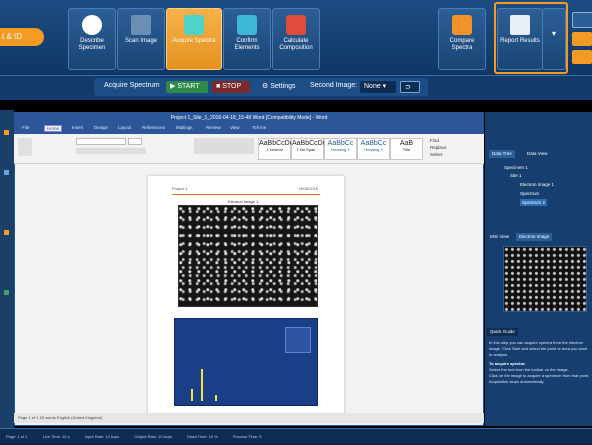 The width and height of the screenshot is (592, 445). What do you see at coordinates (53, 128) in the screenshot?
I see `word-tab-home: Home` at bounding box center [53, 128].